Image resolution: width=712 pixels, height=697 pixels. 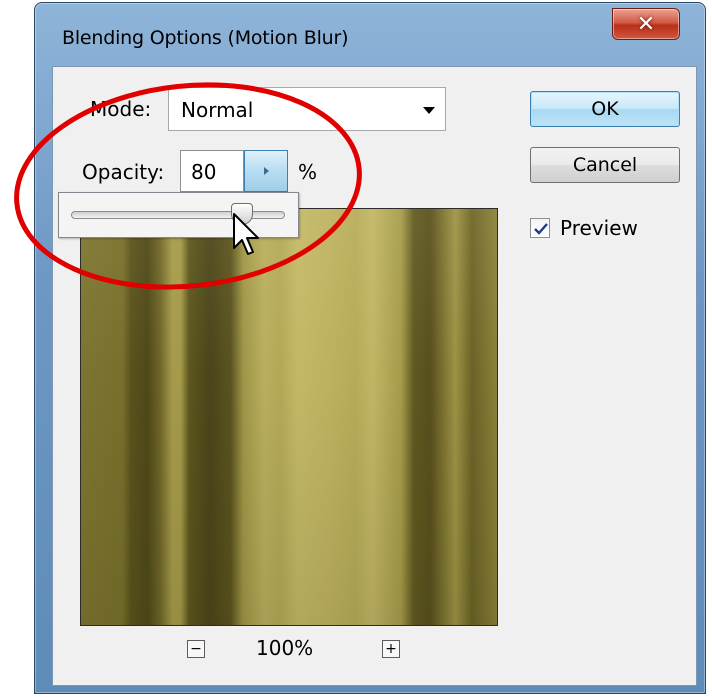 I want to click on preview-checkbox, so click(x=540, y=228).